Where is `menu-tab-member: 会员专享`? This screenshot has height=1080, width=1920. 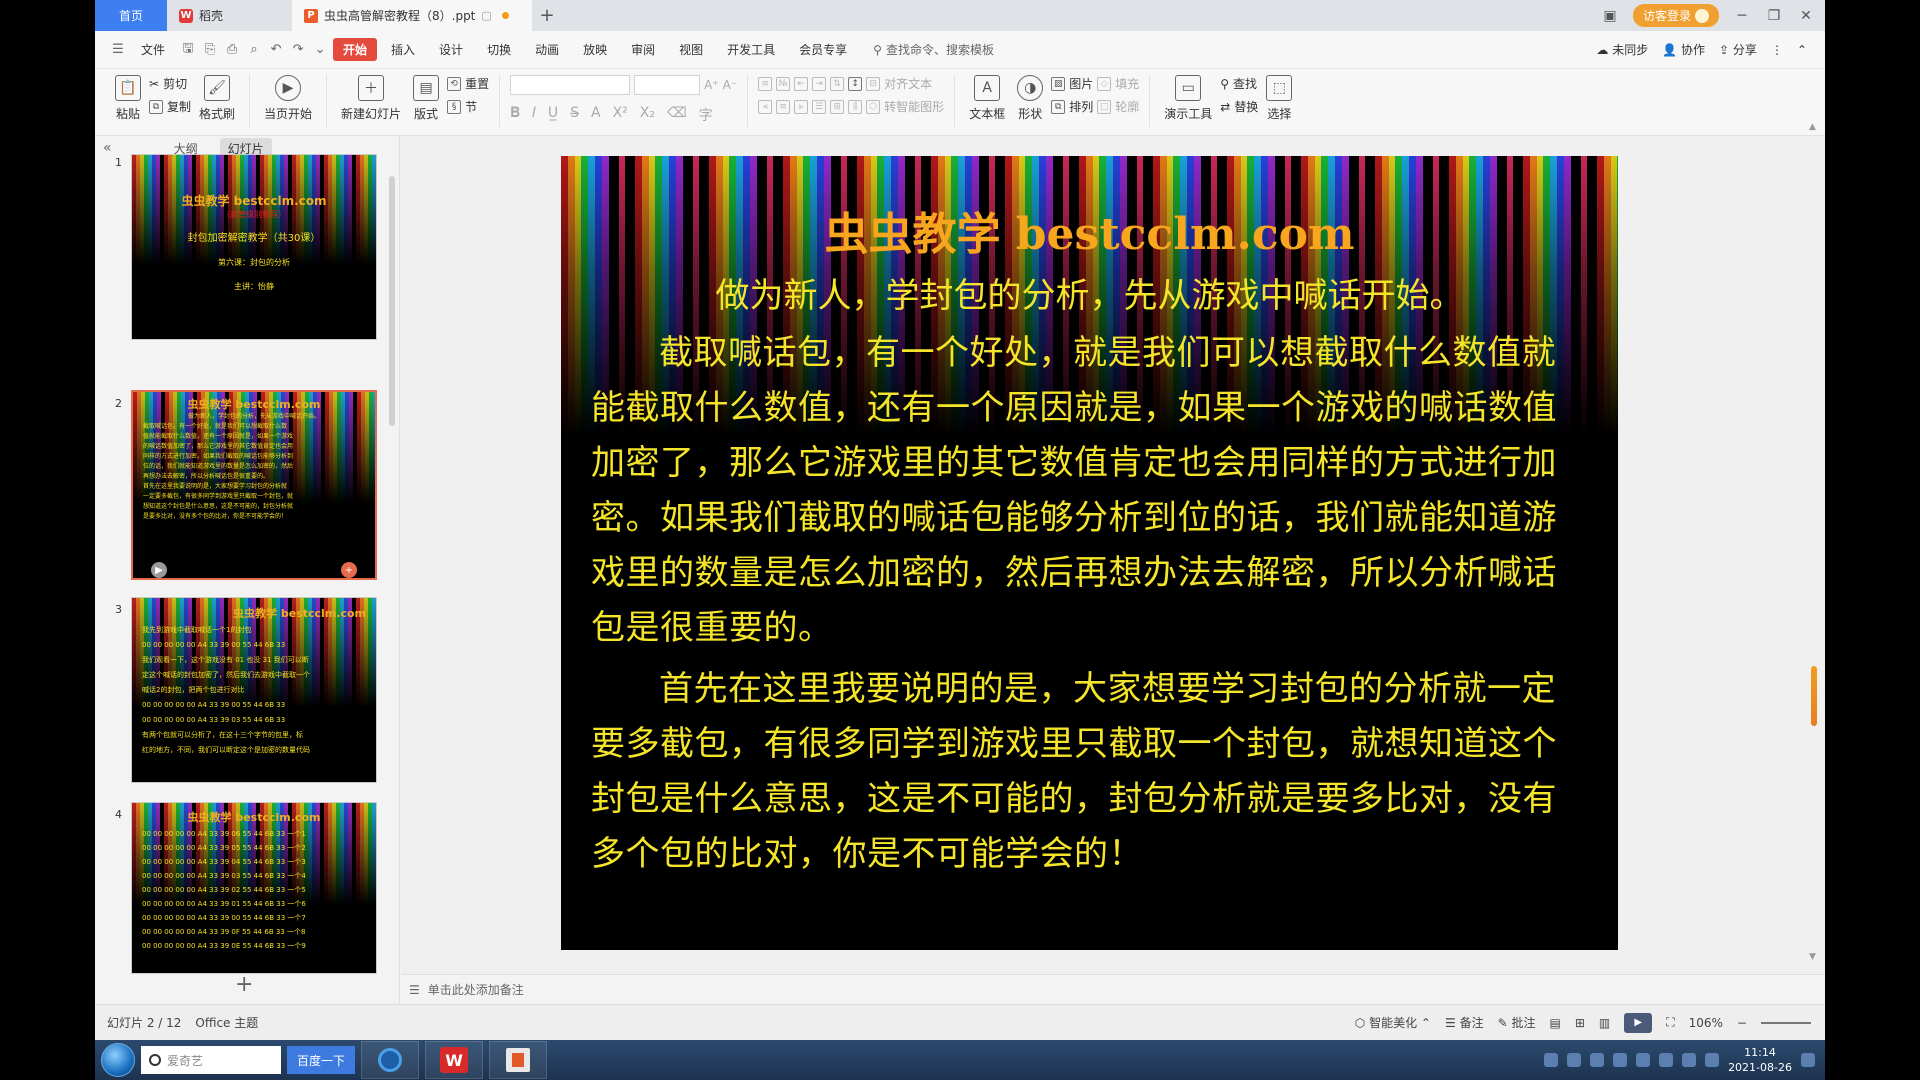
menu-tab-member: 会员专享 is located at coordinates (823, 49).